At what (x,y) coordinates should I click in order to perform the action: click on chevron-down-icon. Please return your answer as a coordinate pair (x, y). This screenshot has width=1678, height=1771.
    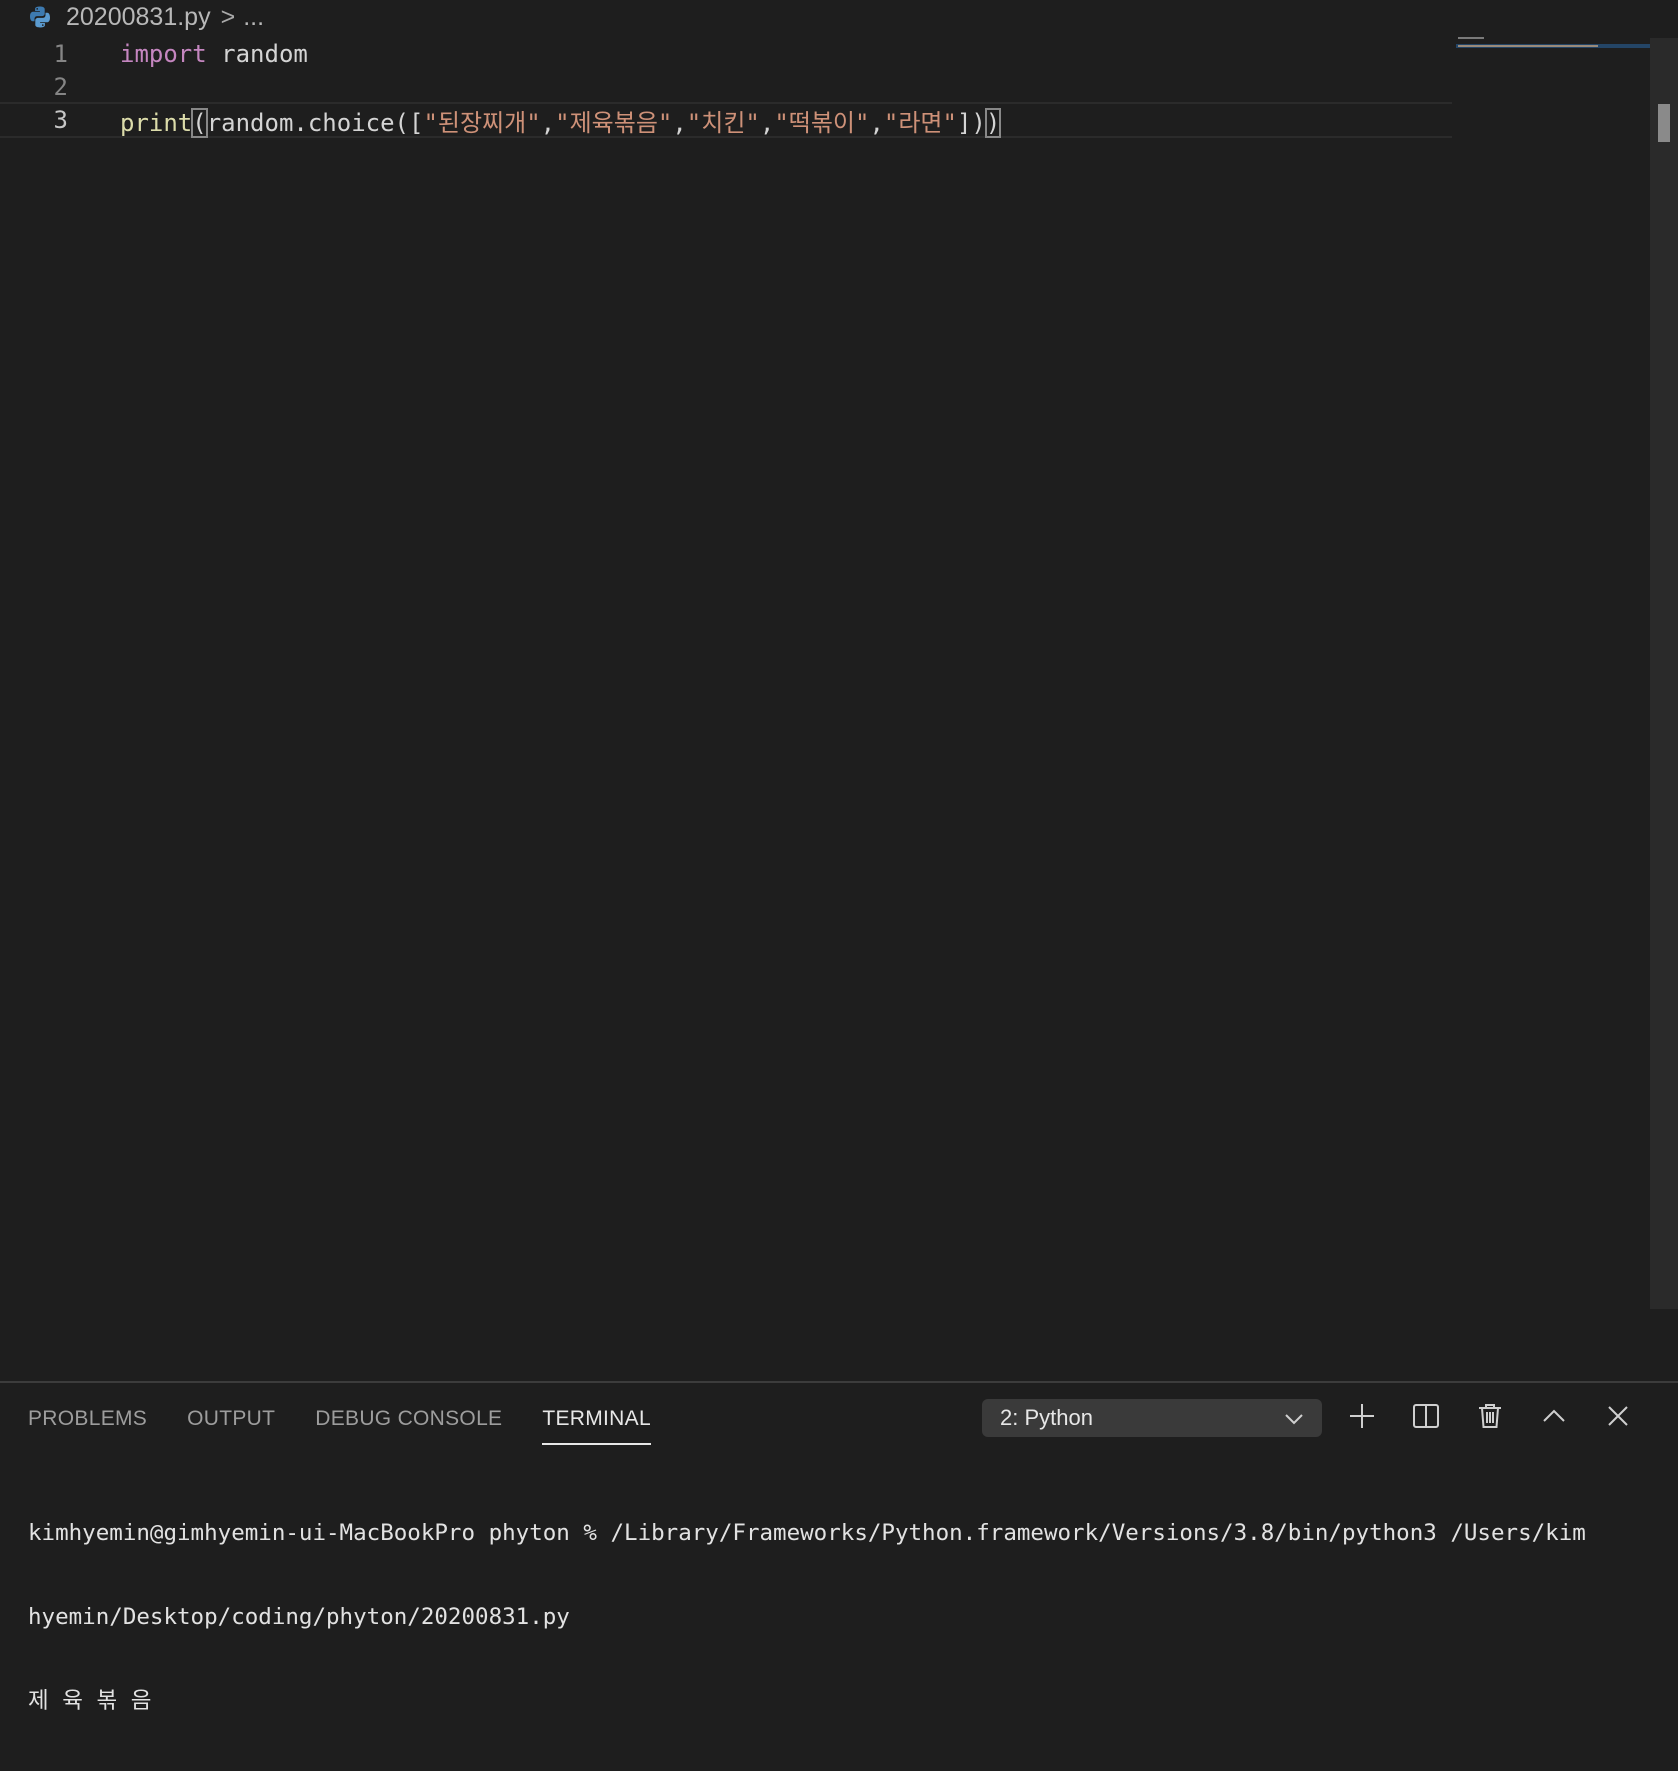
    Looking at the image, I should click on (1294, 1418).